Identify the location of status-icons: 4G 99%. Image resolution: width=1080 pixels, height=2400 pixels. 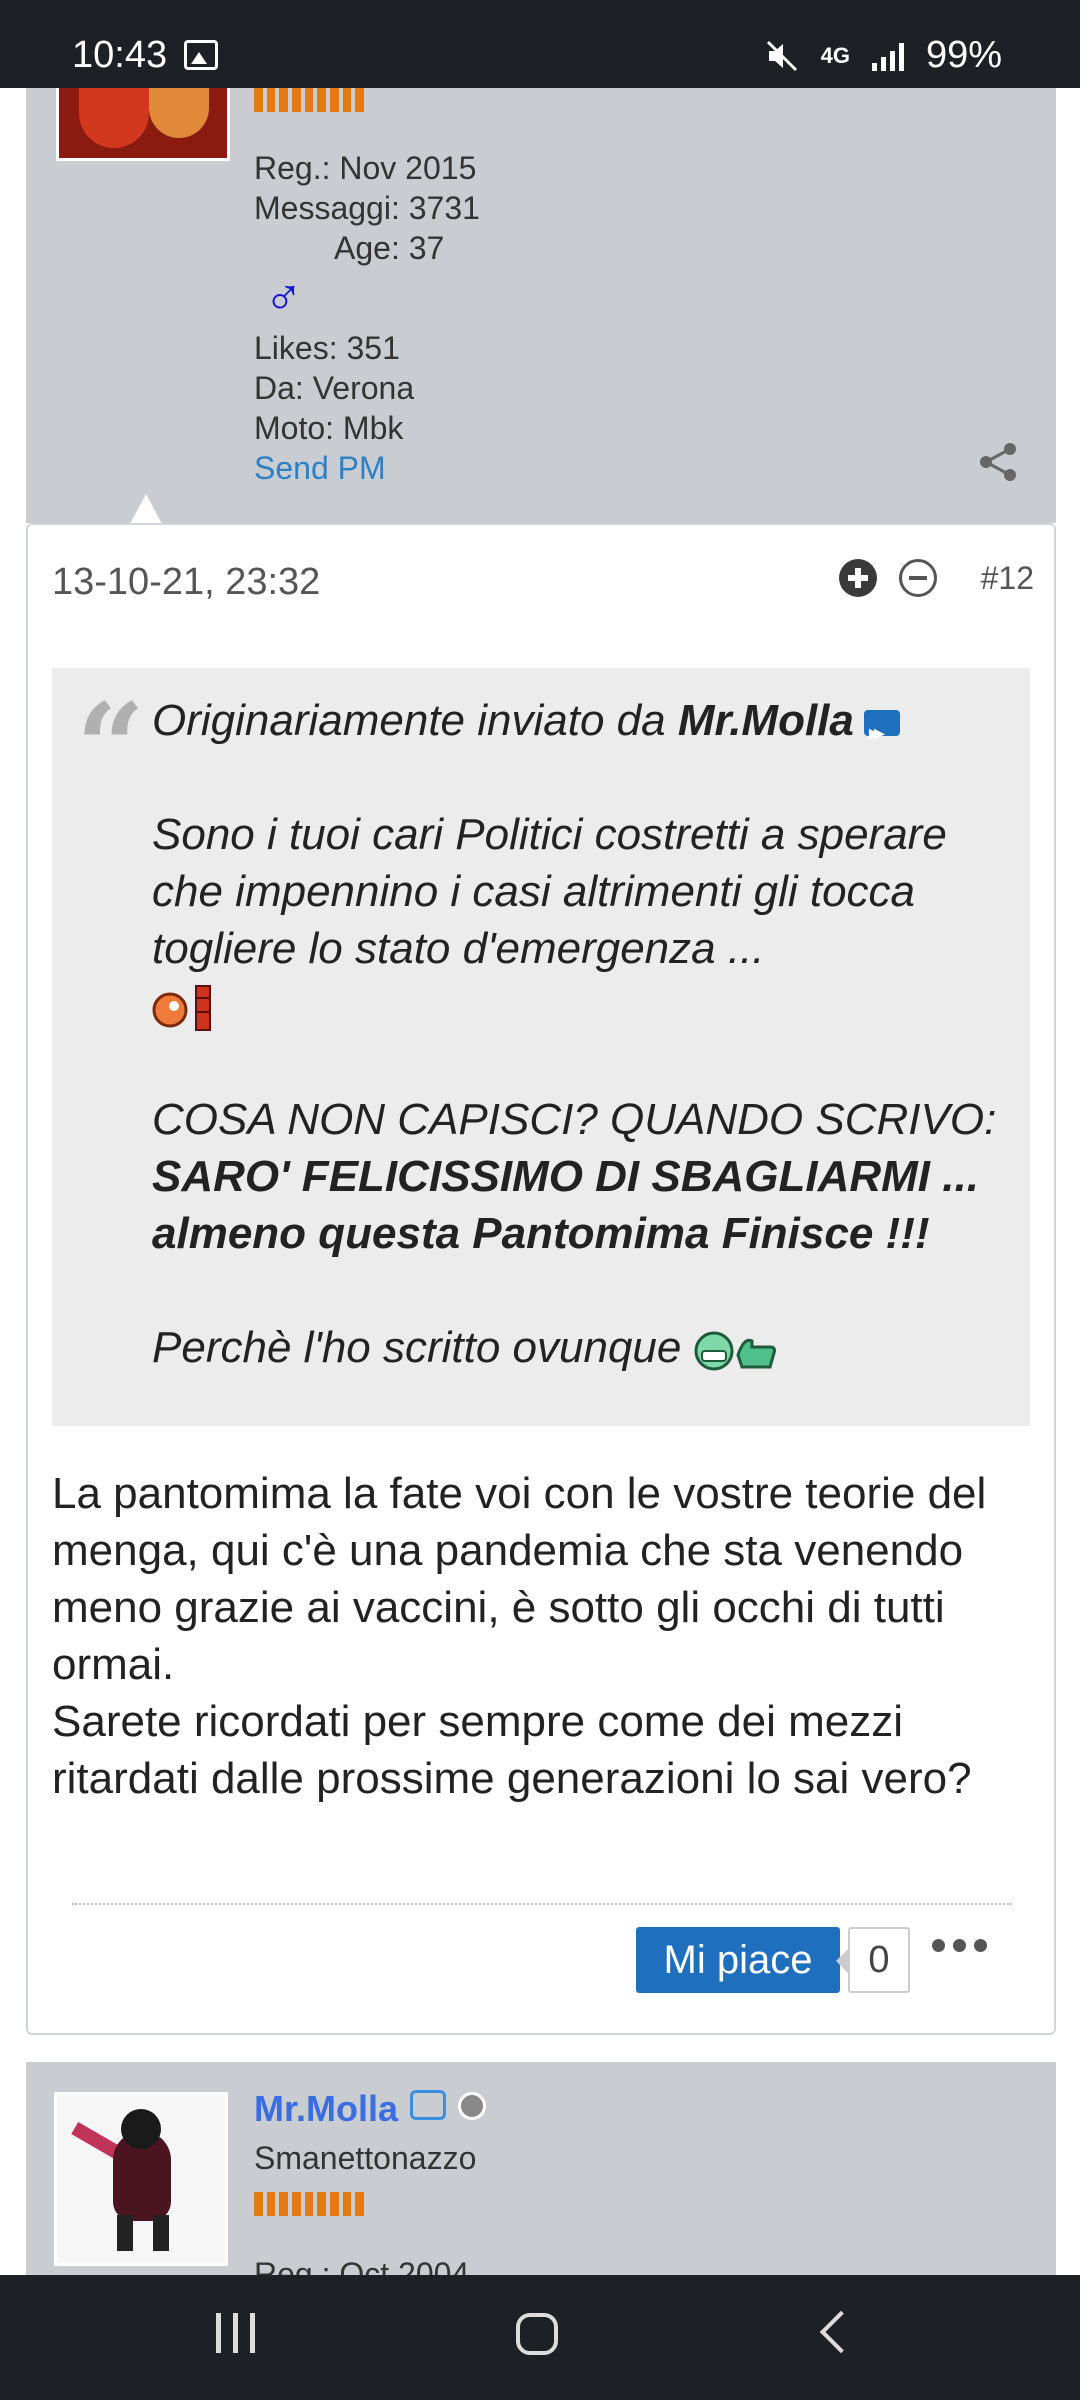
(883, 55).